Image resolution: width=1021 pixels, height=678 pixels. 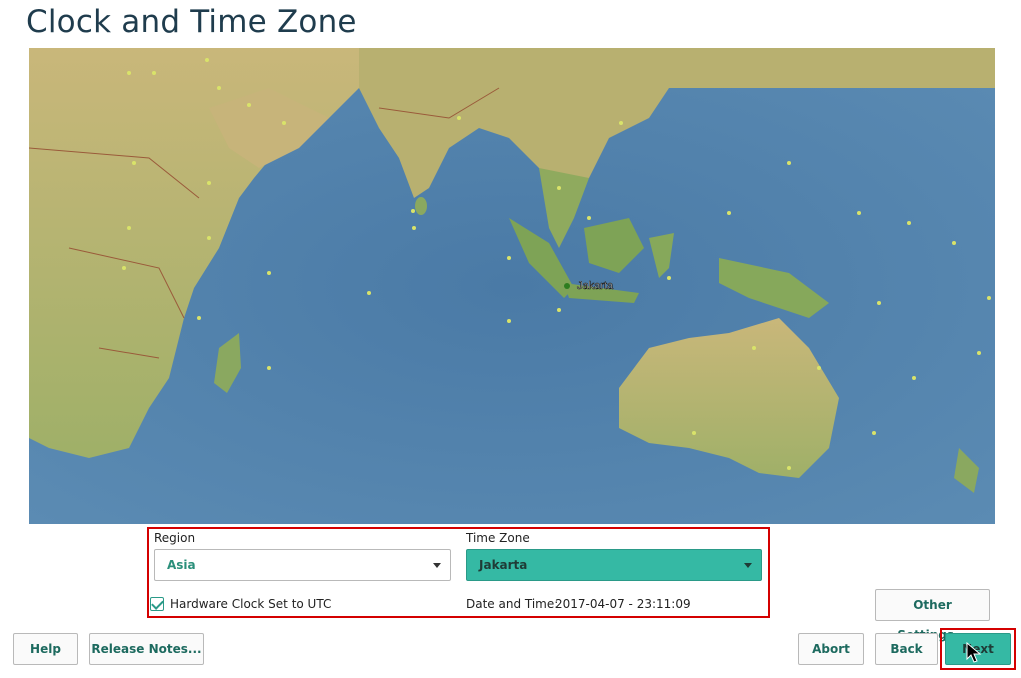 What do you see at coordinates (175, 538) in the screenshot?
I see `region-label: Region` at bounding box center [175, 538].